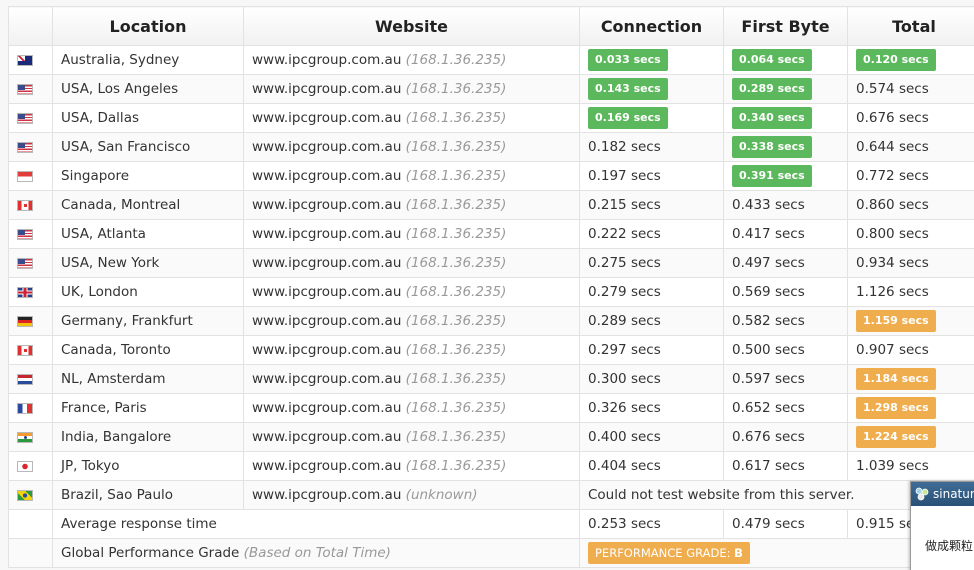  What do you see at coordinates (651, 26) in the screenshot?
I see `header-connection: Connection` at bounding box center [651, 26].